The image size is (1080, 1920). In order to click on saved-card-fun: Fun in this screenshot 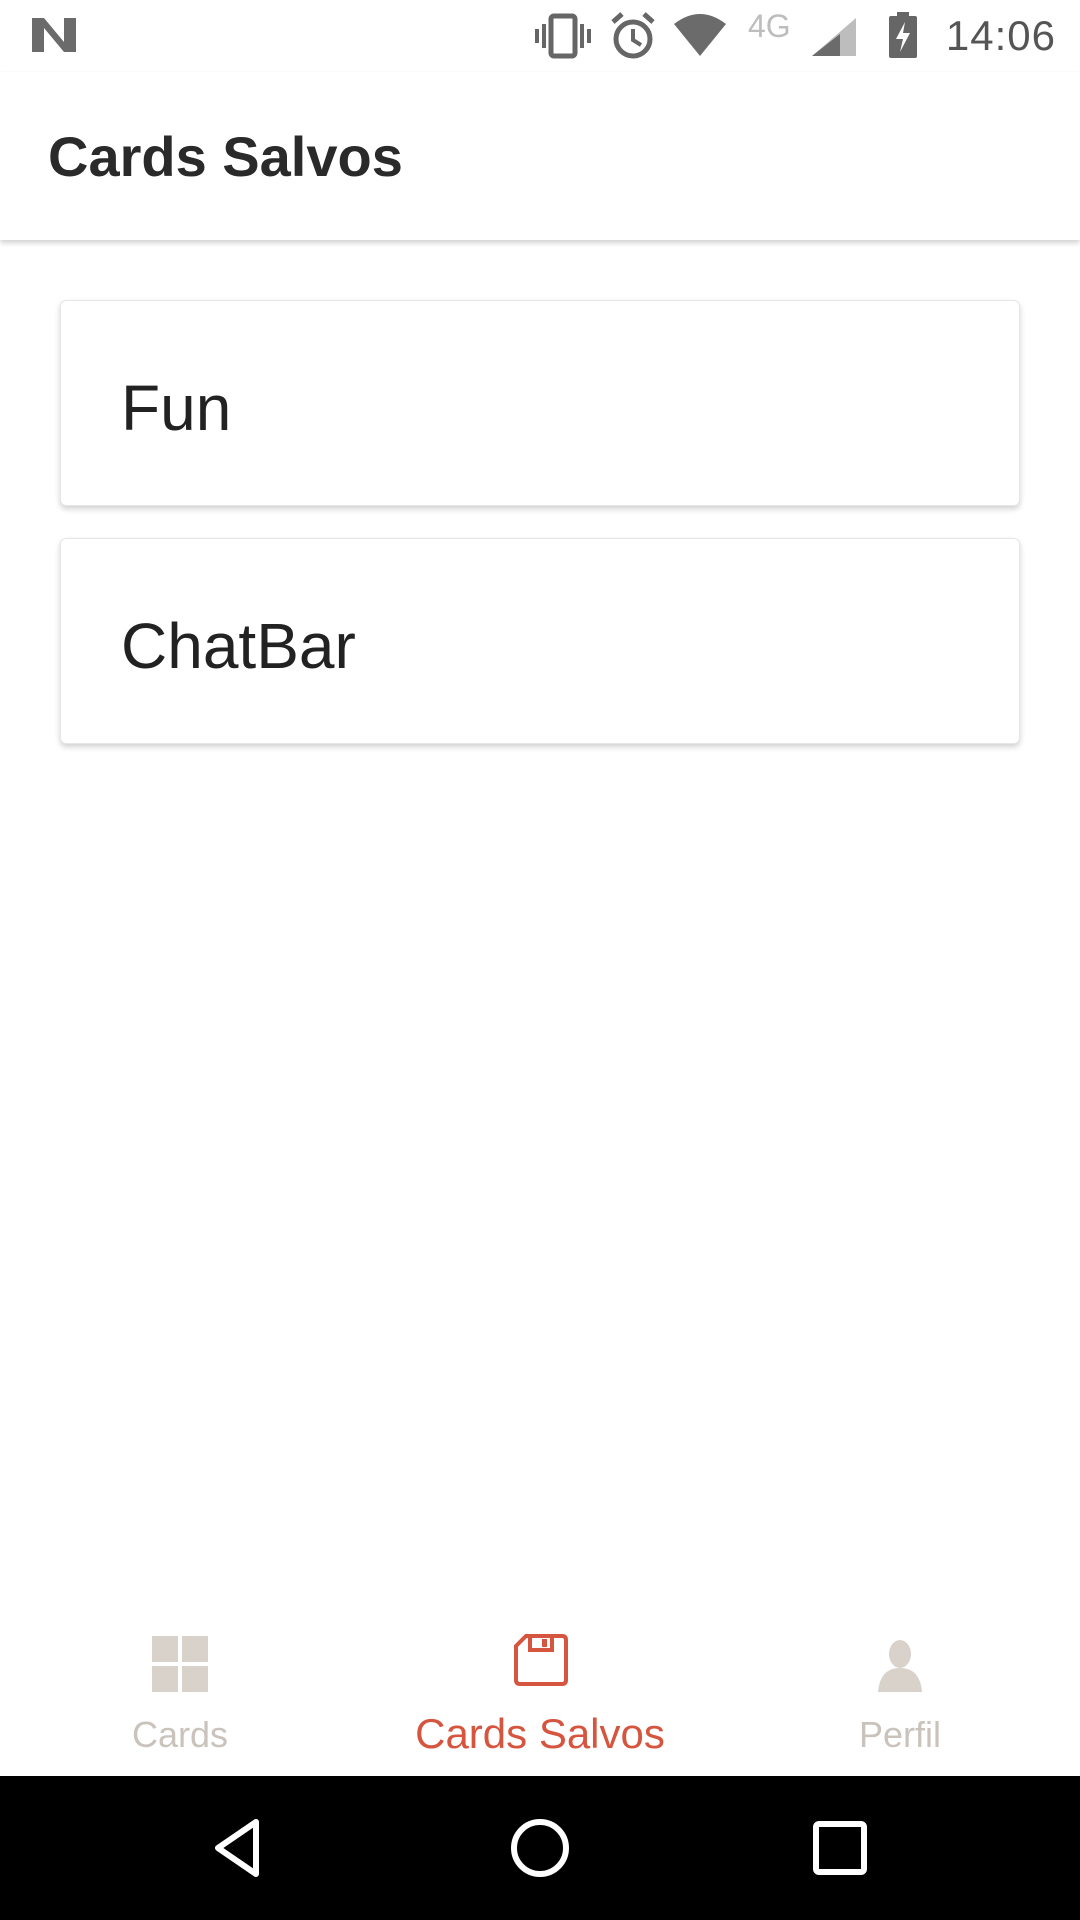, I will do `click(540, 403)`.